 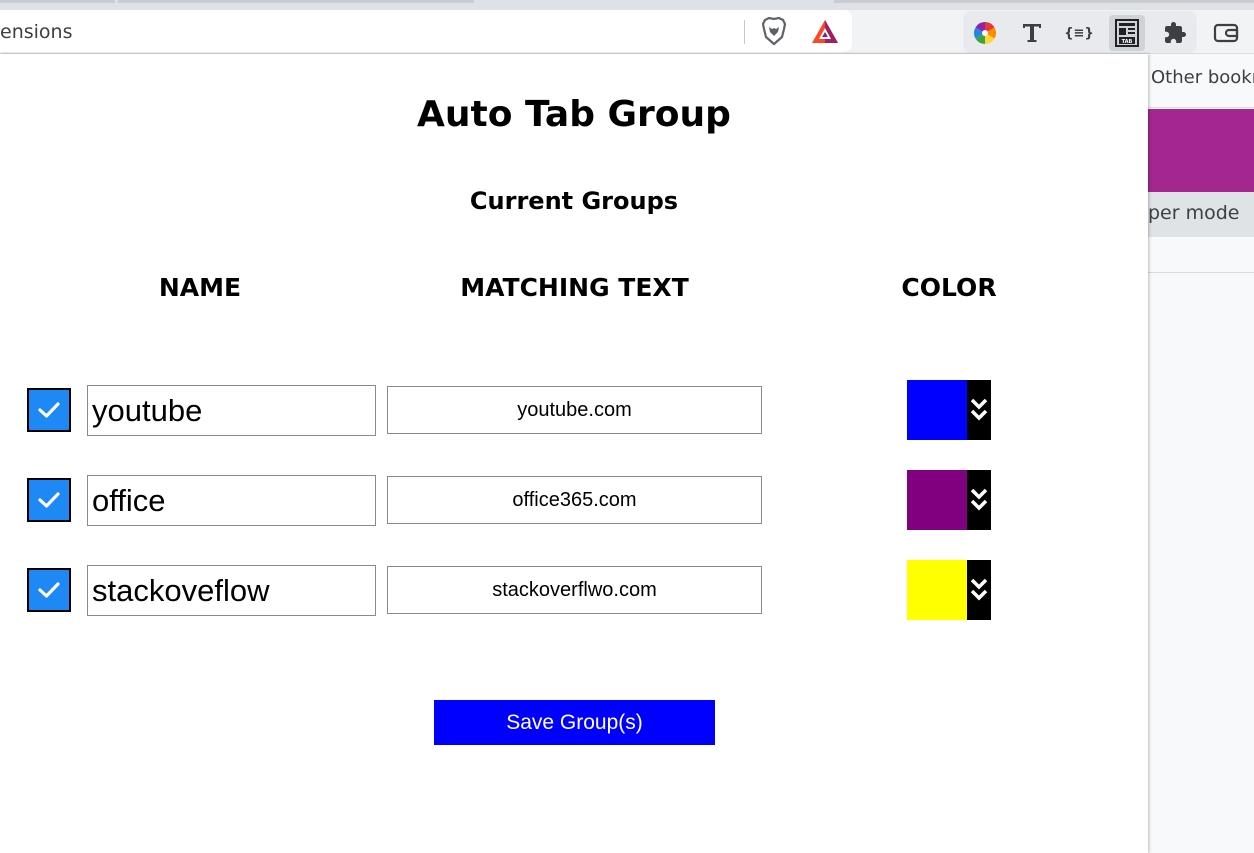 What do you see at coordinates (1201, 272) in the screenshot?
I see `divider` at bounding box center [1201, 272].